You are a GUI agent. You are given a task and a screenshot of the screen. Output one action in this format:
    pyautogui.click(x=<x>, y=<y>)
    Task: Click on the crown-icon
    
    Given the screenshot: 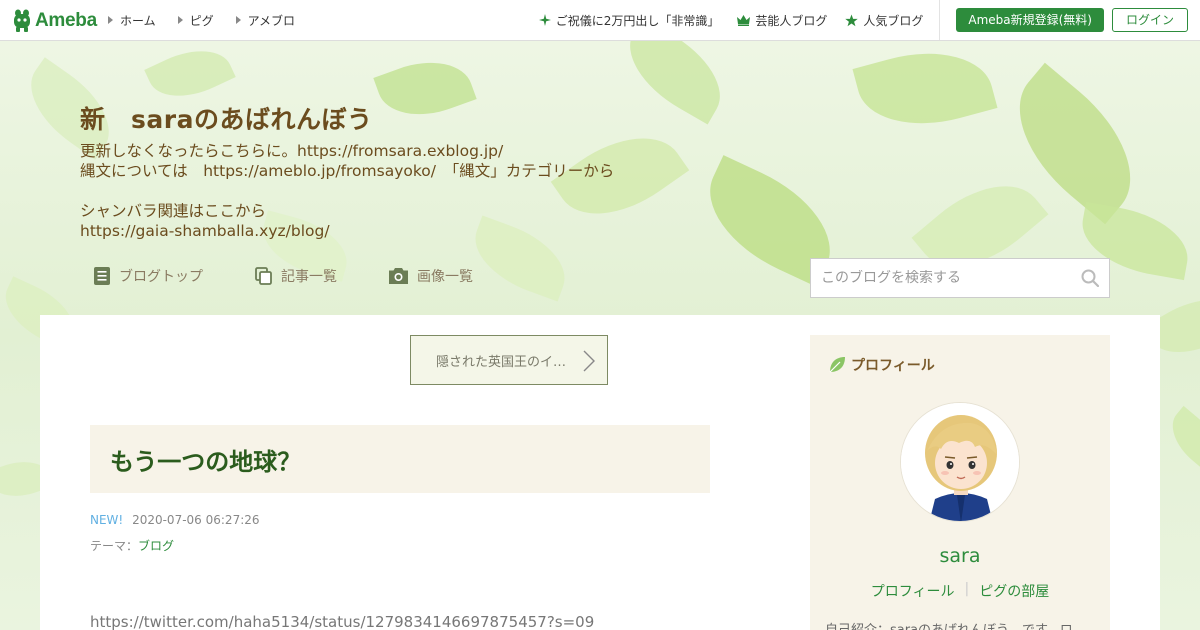 What is the action you would take?
    pyautogui.click(x=744, y=20)
    